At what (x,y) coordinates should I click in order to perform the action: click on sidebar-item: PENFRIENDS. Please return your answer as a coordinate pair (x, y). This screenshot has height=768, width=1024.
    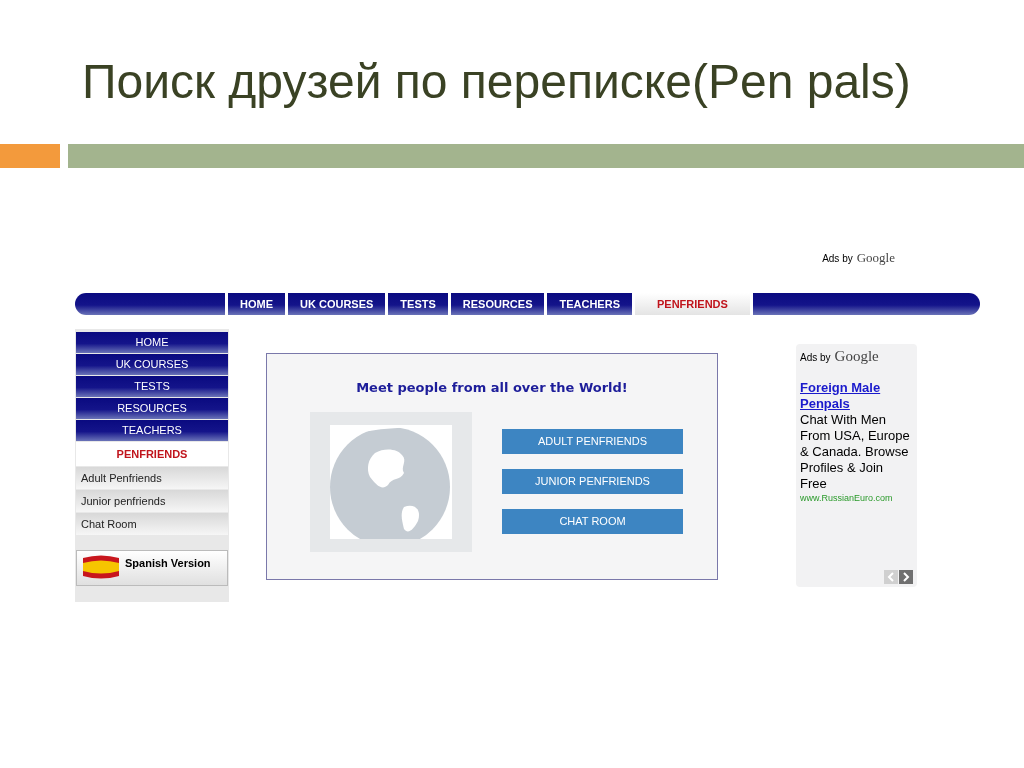
    Looking at the image, I should click on (152, 454).